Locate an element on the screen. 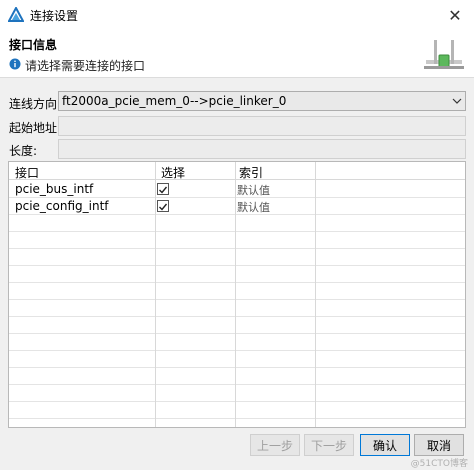 This screenshot has height=470, width=474. start-address-label: 起始地址: is located at coordinates (35, 128).